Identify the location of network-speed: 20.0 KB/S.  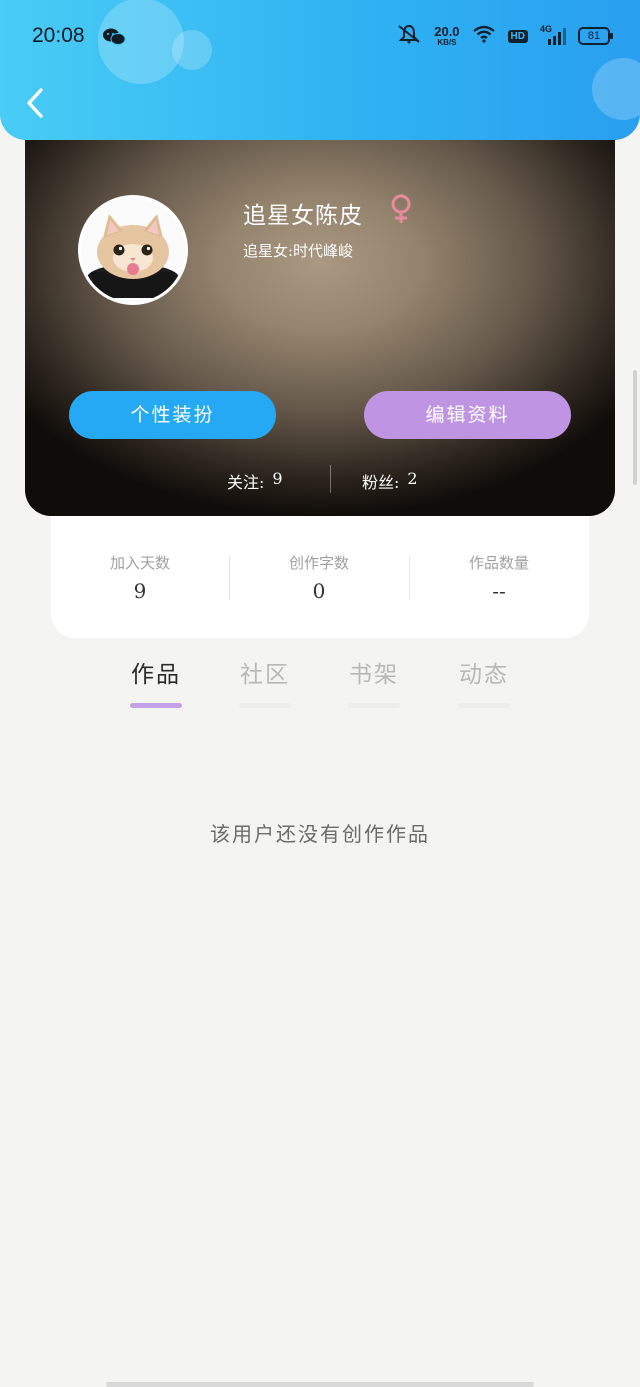
(446, 36).